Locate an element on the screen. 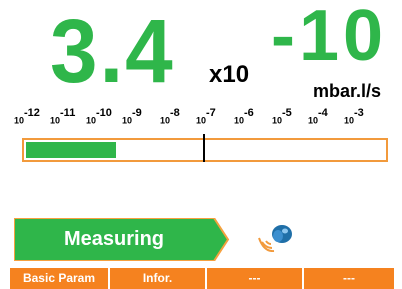 This screenshot has width=402, height=289. scale-label: 10-3 is located at coordinates (354, 116).